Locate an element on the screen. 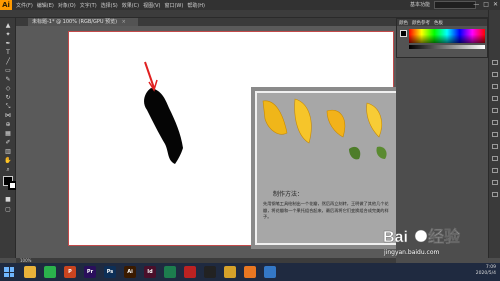 This screenshot has height=281, width=500. photoshop-icon: Ps is located at coordinates (110, 272).